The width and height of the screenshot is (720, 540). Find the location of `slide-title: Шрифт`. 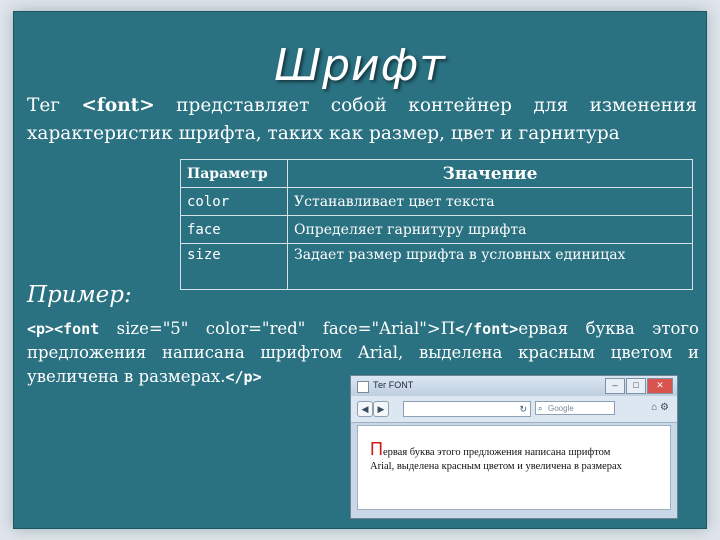

slide-title: Шрифт is located at coordinates (360, 65).